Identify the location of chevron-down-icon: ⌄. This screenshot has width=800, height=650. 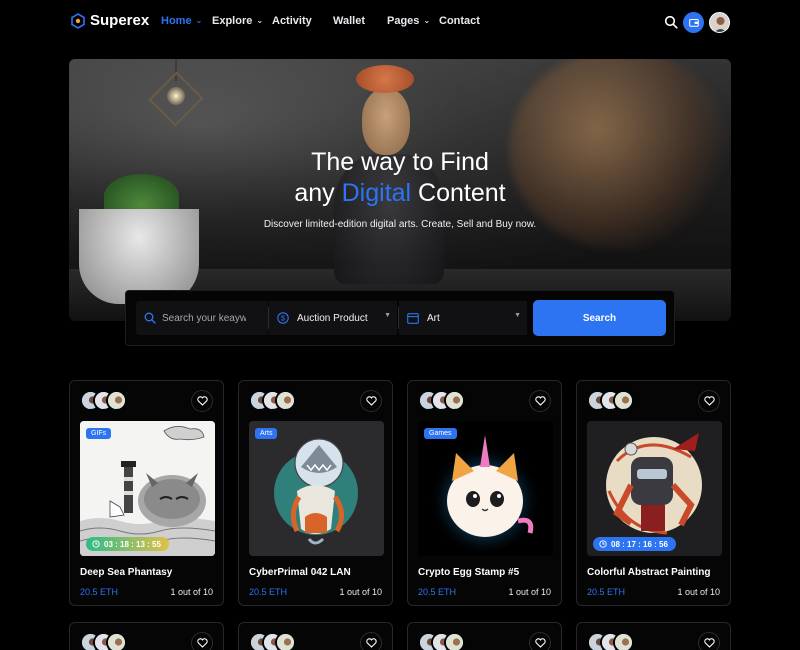
(427, 20).